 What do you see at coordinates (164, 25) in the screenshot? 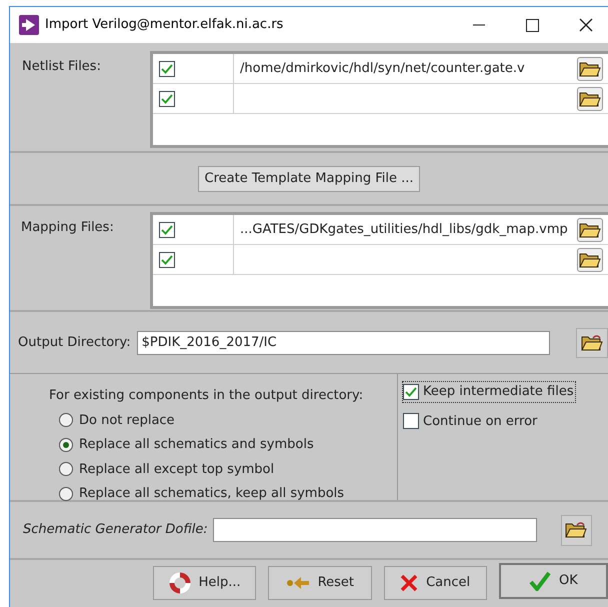
I see `window-title: Import Verilog@mentor.elfak.ni.ac.rs` at bounding box center [164, 25].